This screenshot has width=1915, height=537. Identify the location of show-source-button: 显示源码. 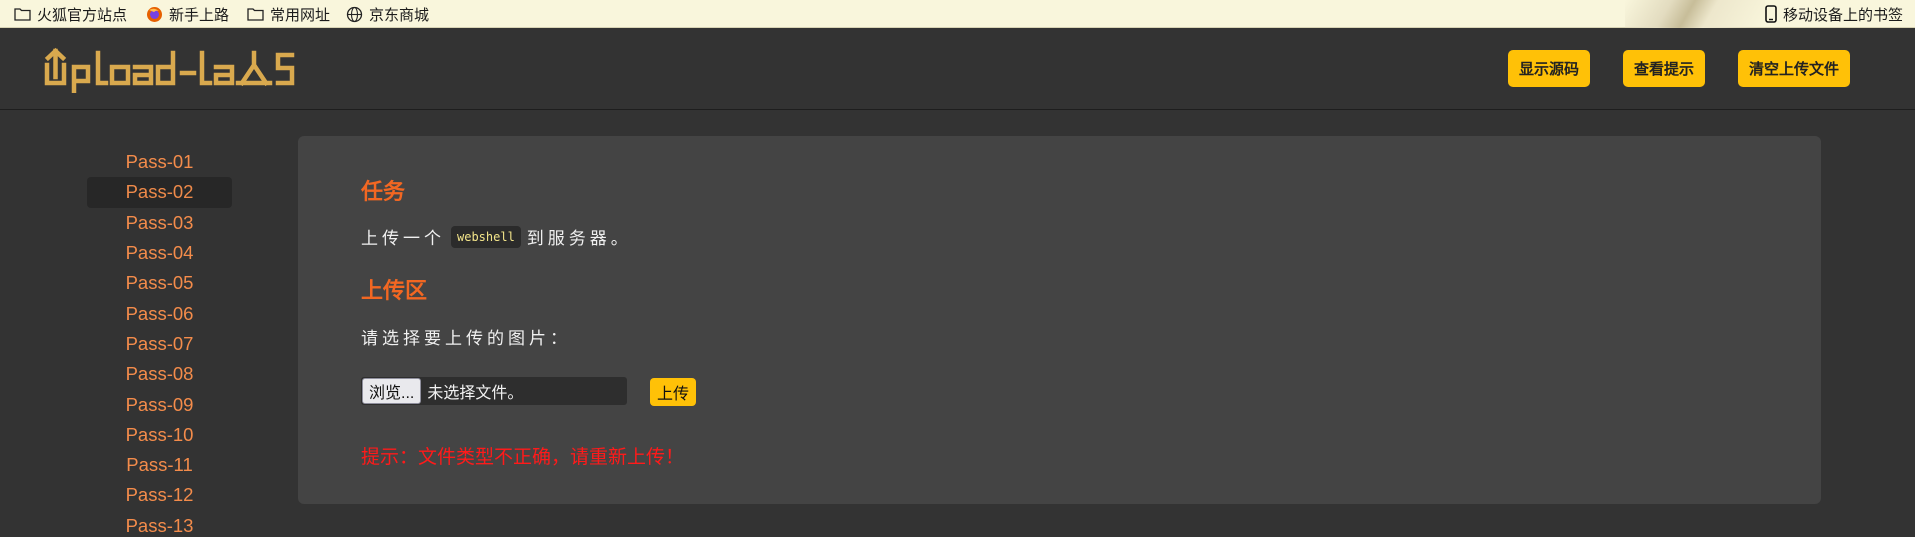
(1549, 68).